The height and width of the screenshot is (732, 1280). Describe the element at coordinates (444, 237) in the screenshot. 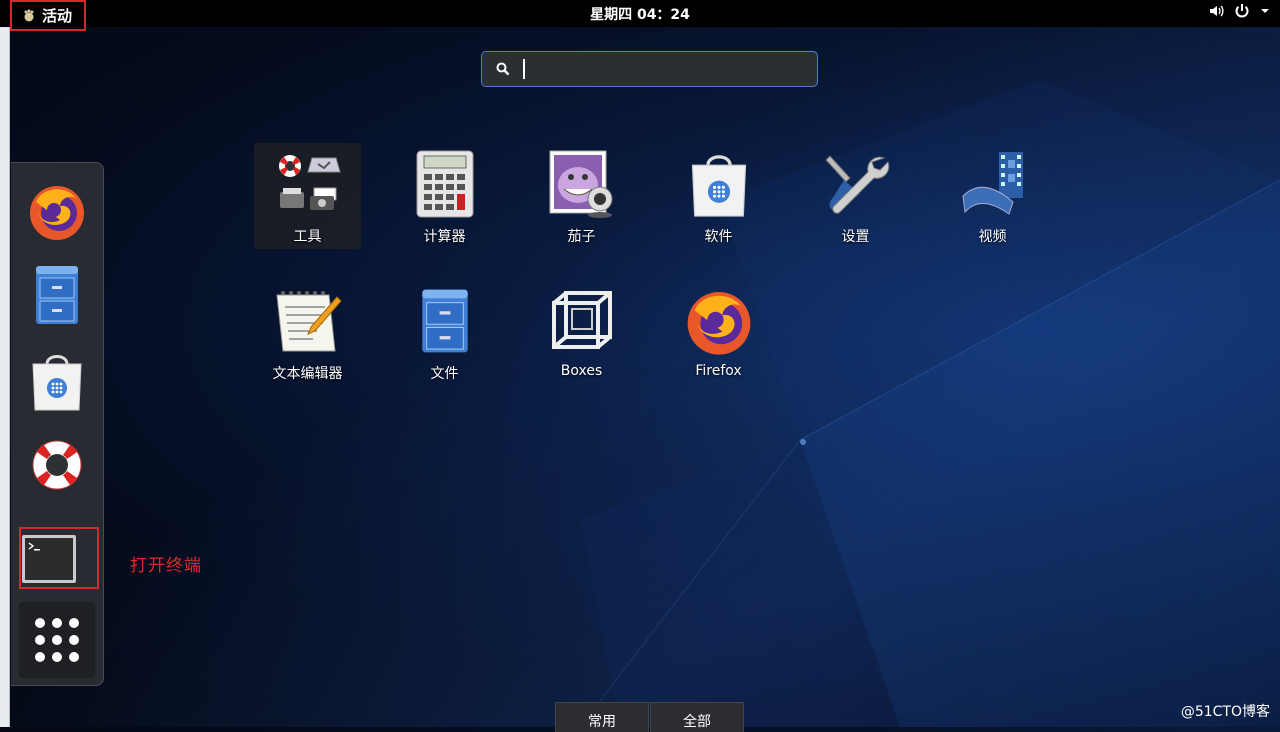

I see `app-label: 计算器` at that location.